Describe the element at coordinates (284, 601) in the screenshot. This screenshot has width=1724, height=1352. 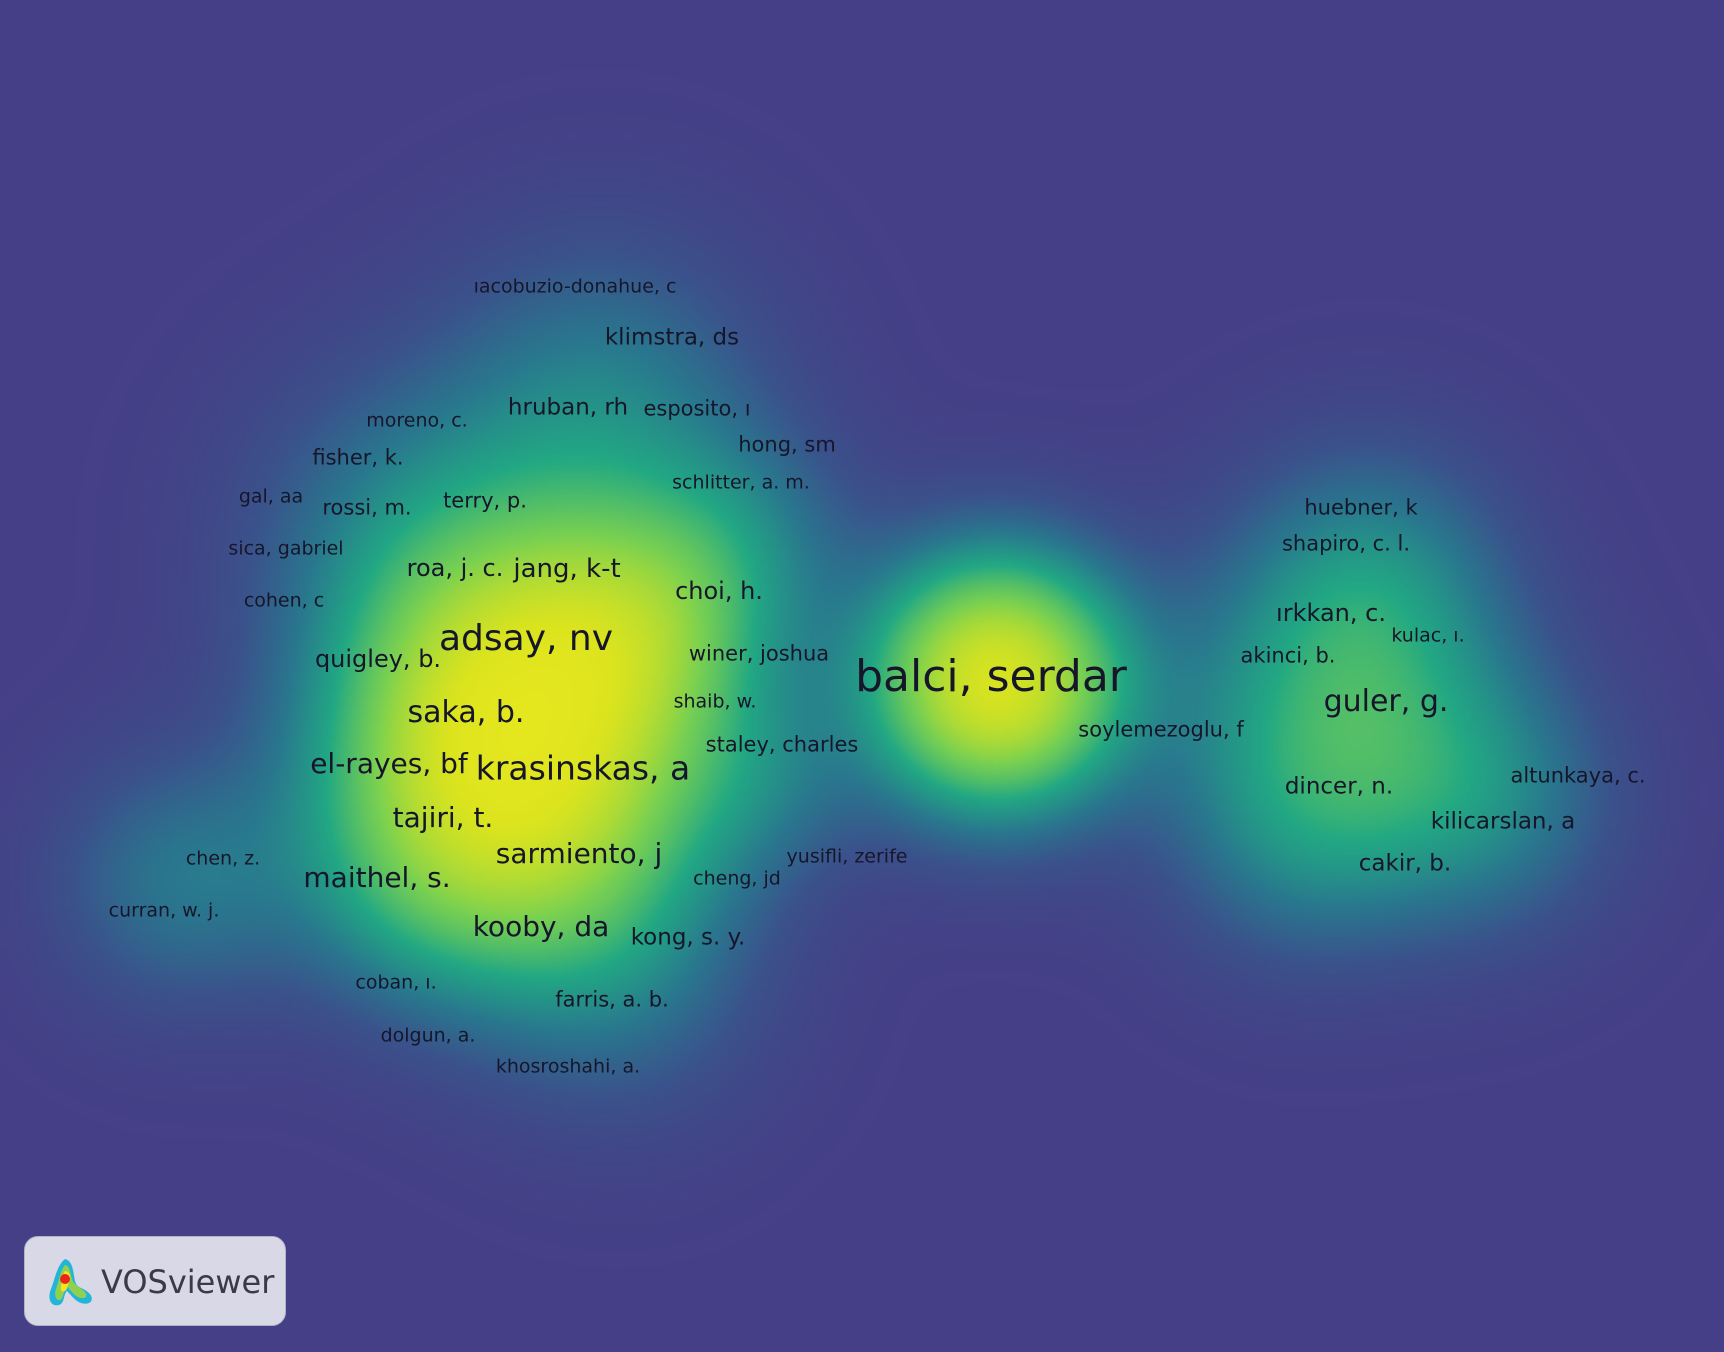
I see `author-label: cohen, c` at that location.